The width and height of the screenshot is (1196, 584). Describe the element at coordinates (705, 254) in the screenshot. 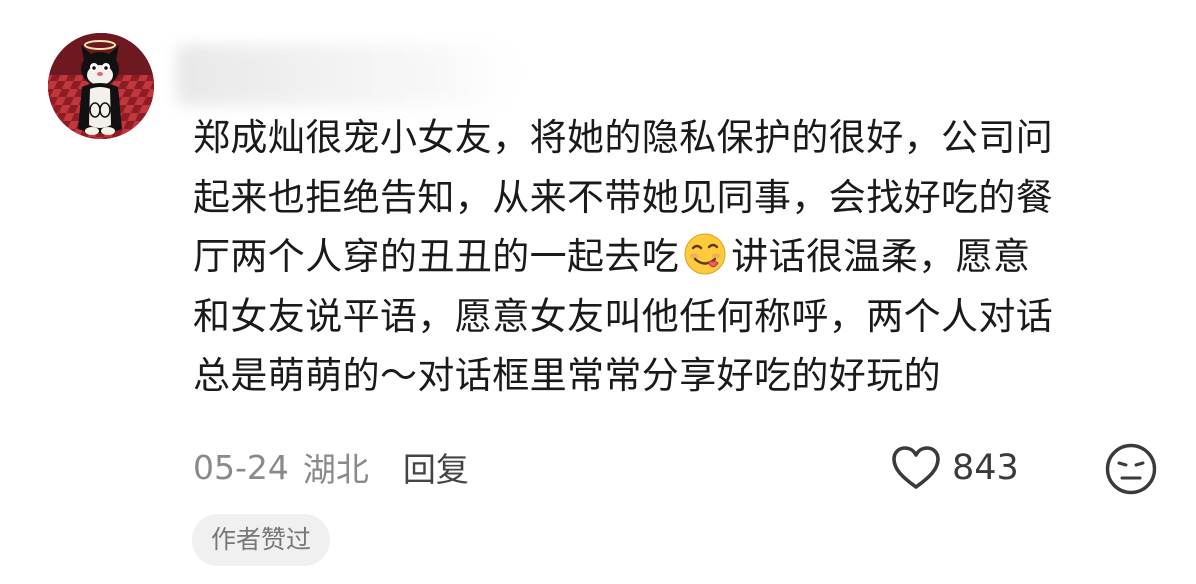

I see `yum-face-icon` at that location.